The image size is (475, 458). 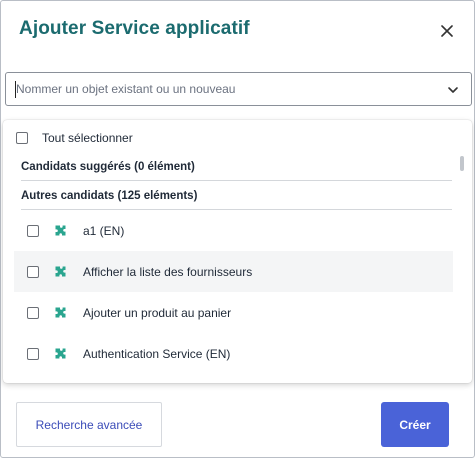 What do you see at coordinates (233, 353) in the screenshot?
I see `list-item: Authentication Service (EN)` at bounding box center [233, 353].